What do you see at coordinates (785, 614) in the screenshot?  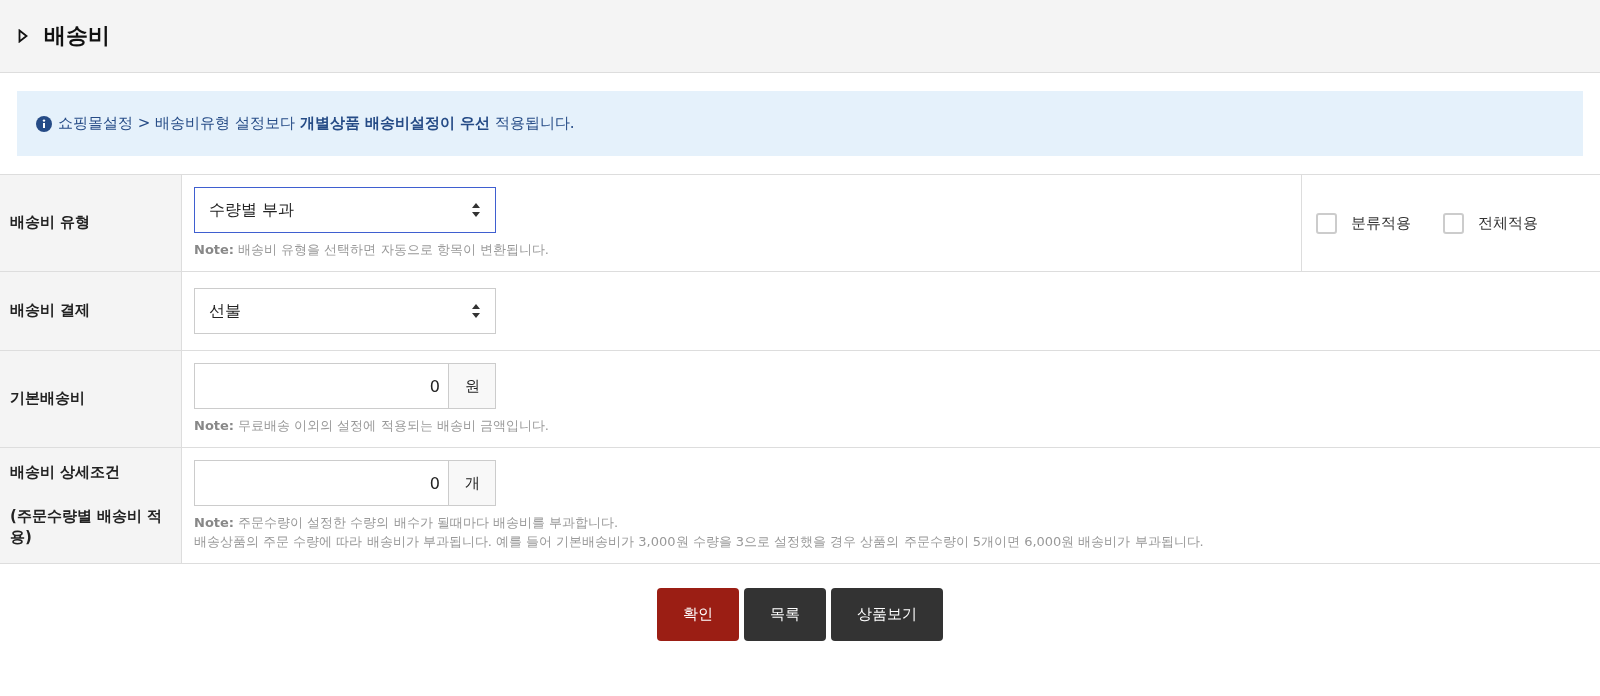 I see `action-button: 목록` at bounding box center [785, 614].